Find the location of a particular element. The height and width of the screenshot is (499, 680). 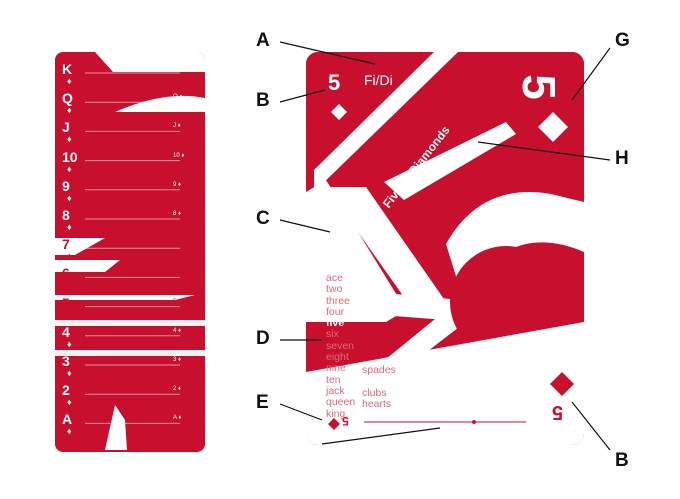

callout-g: G is located at coordinates (622, 40).